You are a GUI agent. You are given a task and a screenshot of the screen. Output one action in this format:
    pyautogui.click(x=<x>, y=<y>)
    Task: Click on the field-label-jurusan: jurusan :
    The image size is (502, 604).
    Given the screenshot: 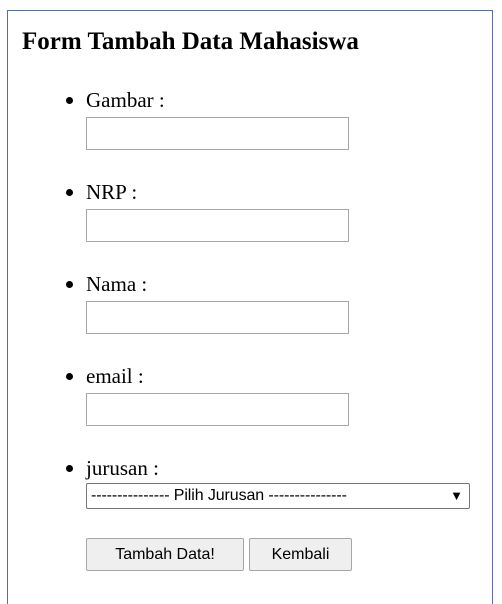 What is the action you would take?
    pyautogui.click(x=122, y=468)
    